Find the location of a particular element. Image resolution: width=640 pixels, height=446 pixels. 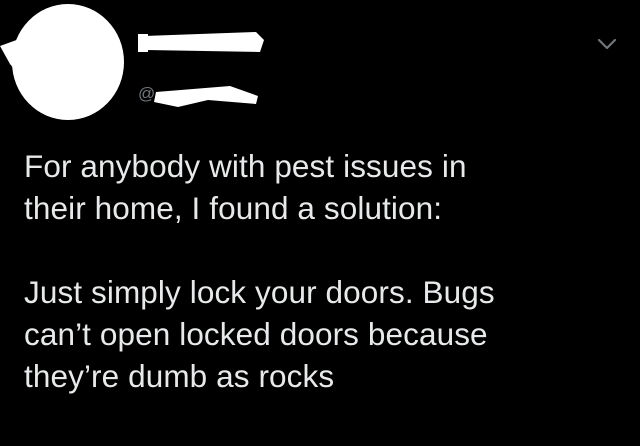

tweet-line: they’re dumb as rocks is located at coordinates (179, 376).